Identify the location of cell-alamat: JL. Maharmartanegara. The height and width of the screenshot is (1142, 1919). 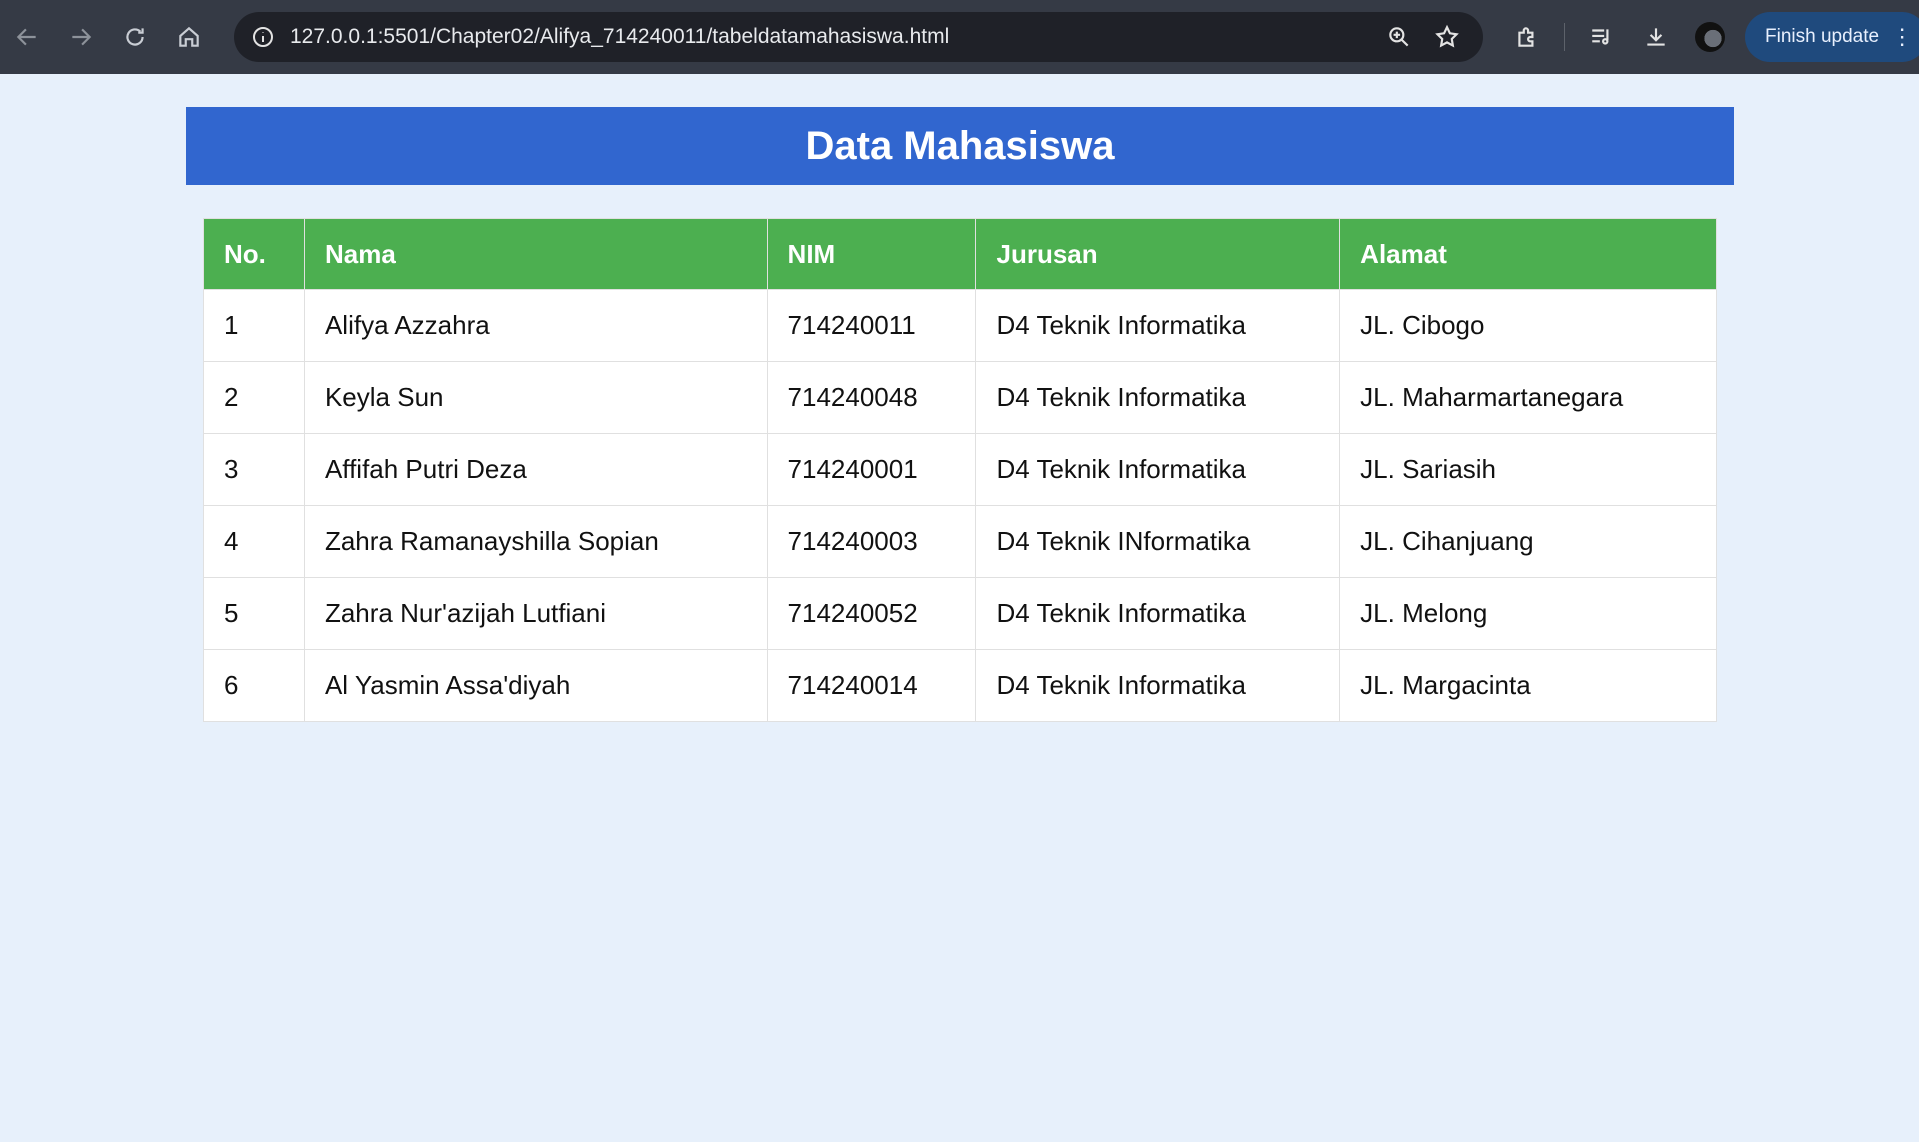
(1528, 397).